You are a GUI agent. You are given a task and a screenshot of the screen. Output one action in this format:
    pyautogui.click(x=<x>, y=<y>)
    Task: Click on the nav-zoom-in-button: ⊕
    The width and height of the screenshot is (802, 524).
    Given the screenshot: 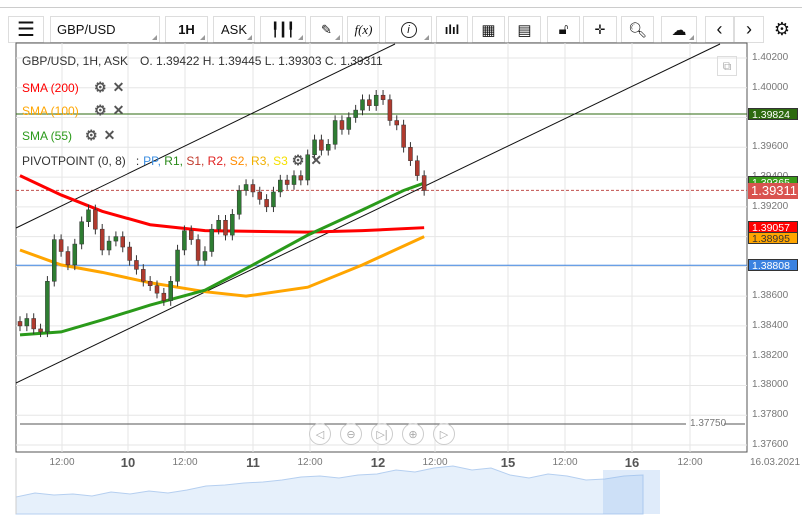 What is the action you would take?
    pyautogui.click(x=413, y=434)
    